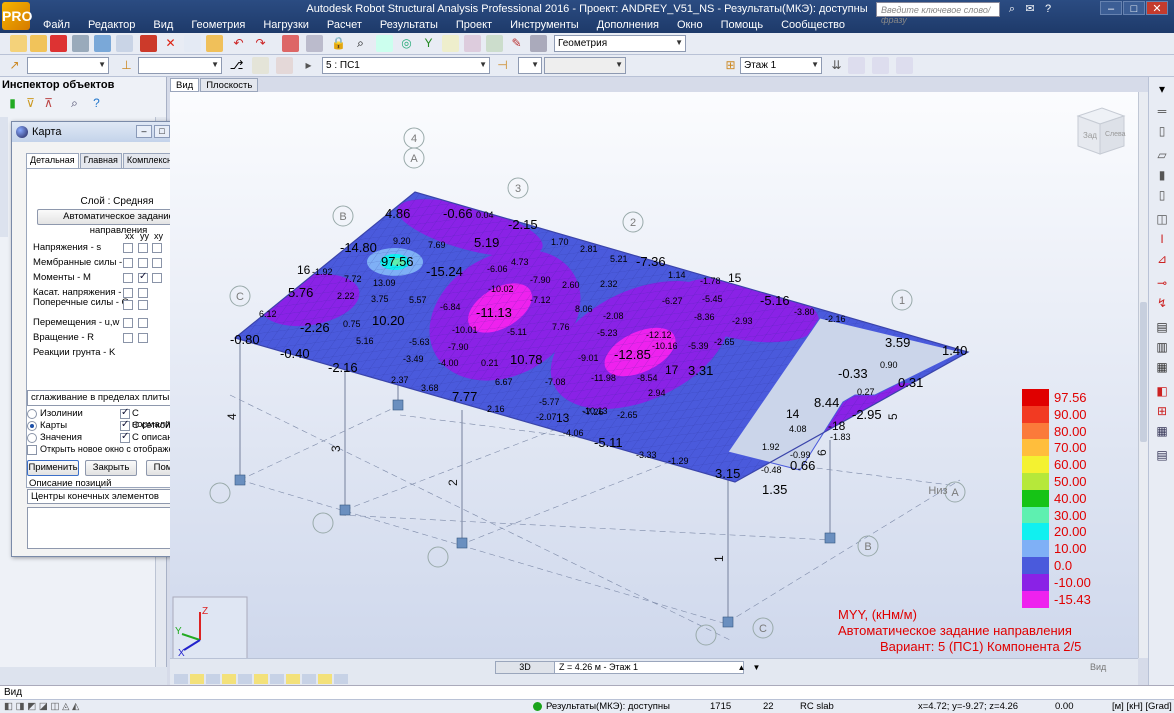 This screenshot has height=713, width=1174. What do you see at coordinates (538, 43) in the screenshot?
I see `layout-list-icon` at bounding box center [538, 43].